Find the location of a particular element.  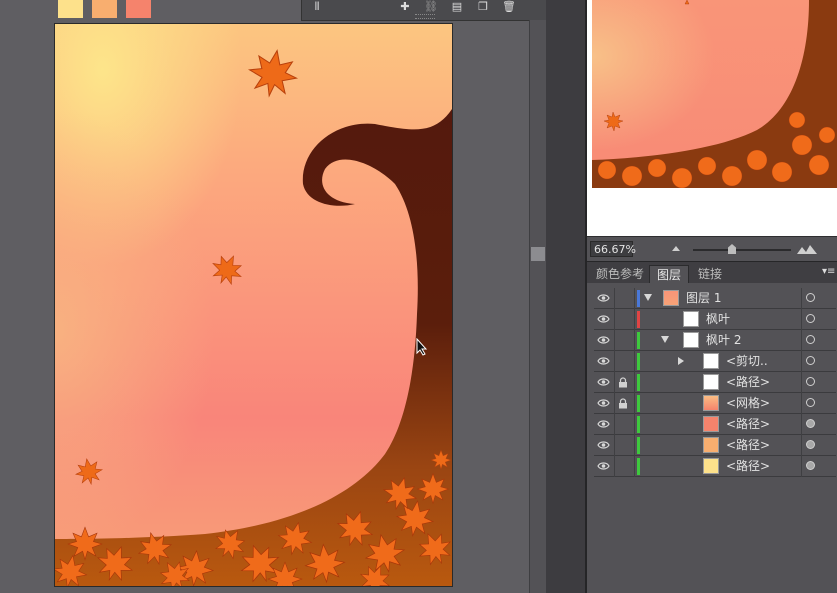

expand-arrow-icon is located at coordinates (681, 361).